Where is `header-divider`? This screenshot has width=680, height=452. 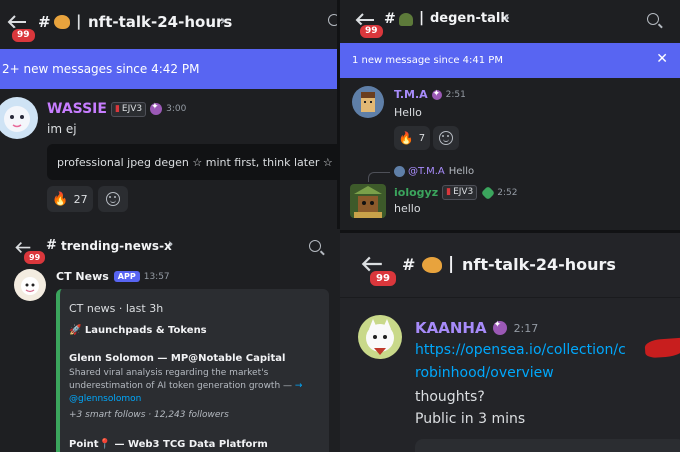
header-divider is located at coordinates (510, 297).